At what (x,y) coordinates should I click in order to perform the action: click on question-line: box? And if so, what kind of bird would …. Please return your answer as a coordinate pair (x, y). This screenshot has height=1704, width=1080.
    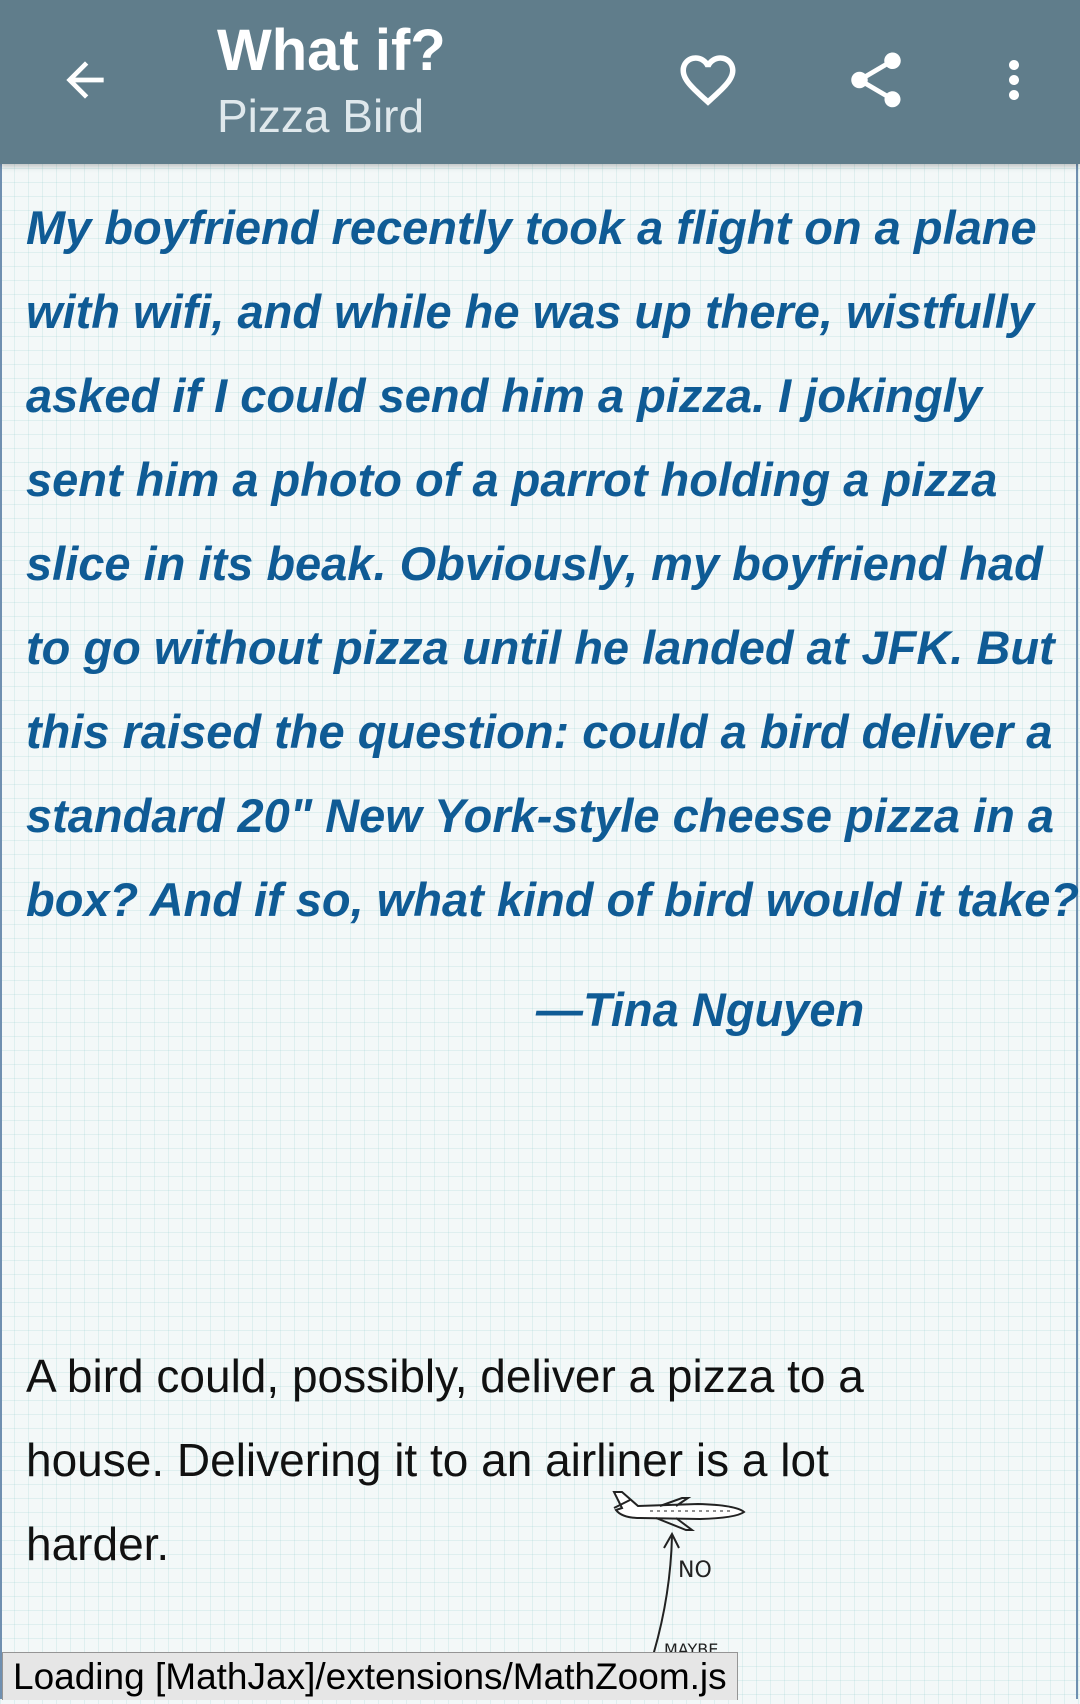
    Looking at the image, I should click on (553, 899).